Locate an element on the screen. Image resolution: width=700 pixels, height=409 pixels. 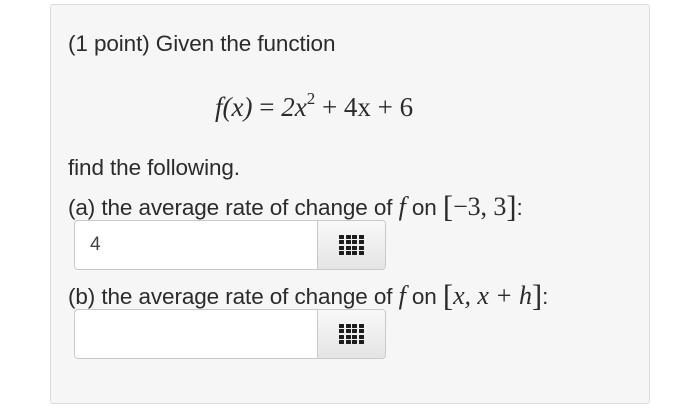
part-a-function: f is located at coordinates (402, 206).